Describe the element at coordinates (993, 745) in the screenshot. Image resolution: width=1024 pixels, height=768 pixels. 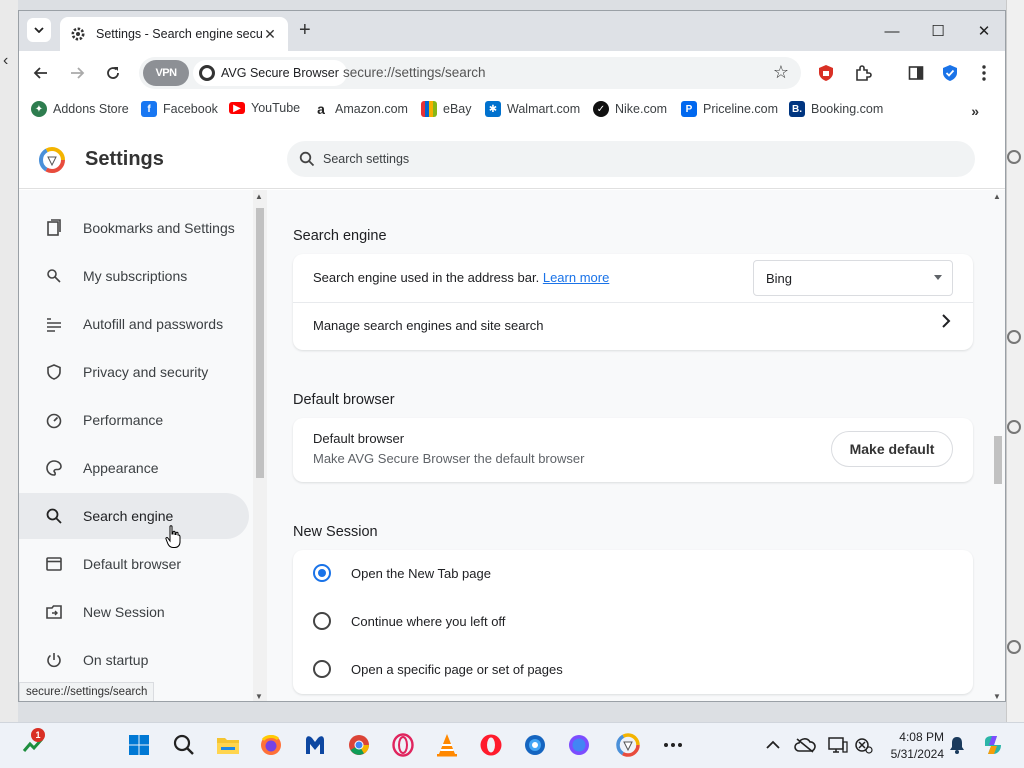
I see `copilot-icon` at that location.